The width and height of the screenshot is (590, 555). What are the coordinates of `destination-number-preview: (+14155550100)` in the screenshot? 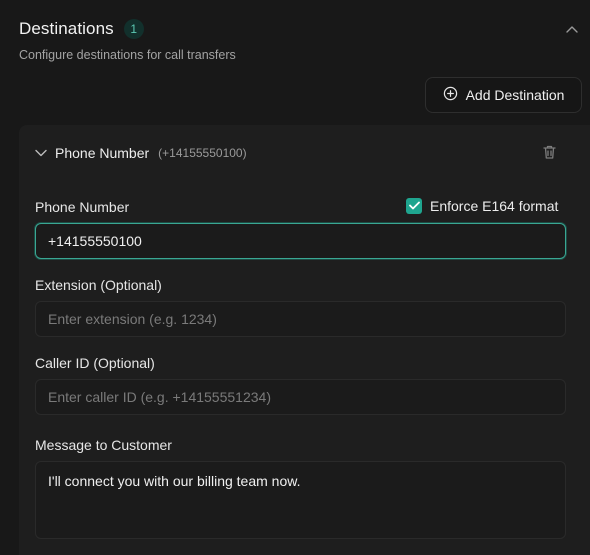 It's located at (202, 153).